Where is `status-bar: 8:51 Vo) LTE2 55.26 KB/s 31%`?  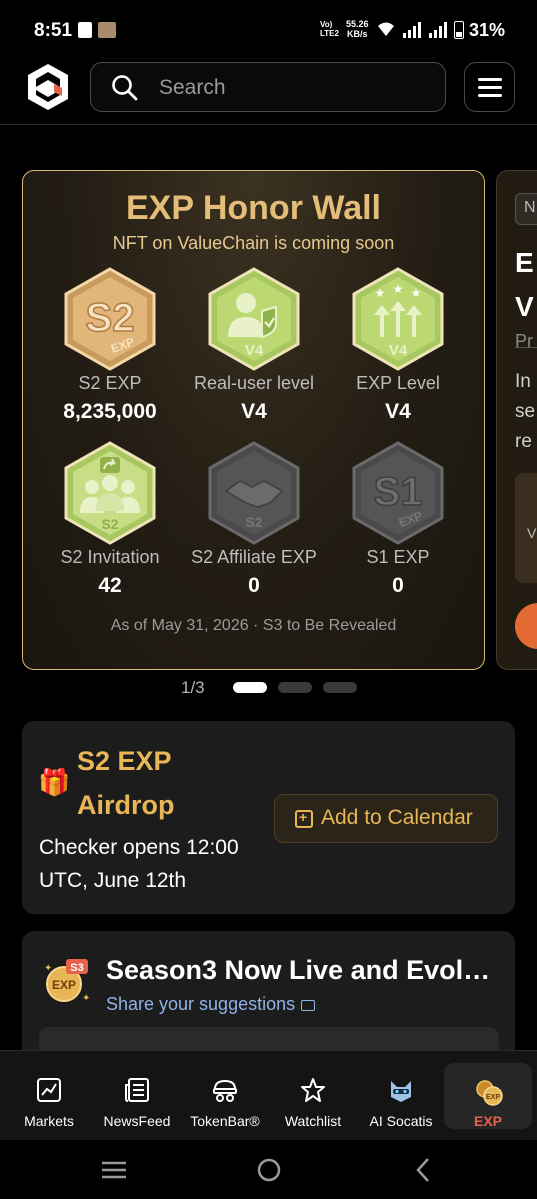
status-bar: 8:51 Vo) LTE2 55.26 KB/s 31% is located at coordinates (268, 31).